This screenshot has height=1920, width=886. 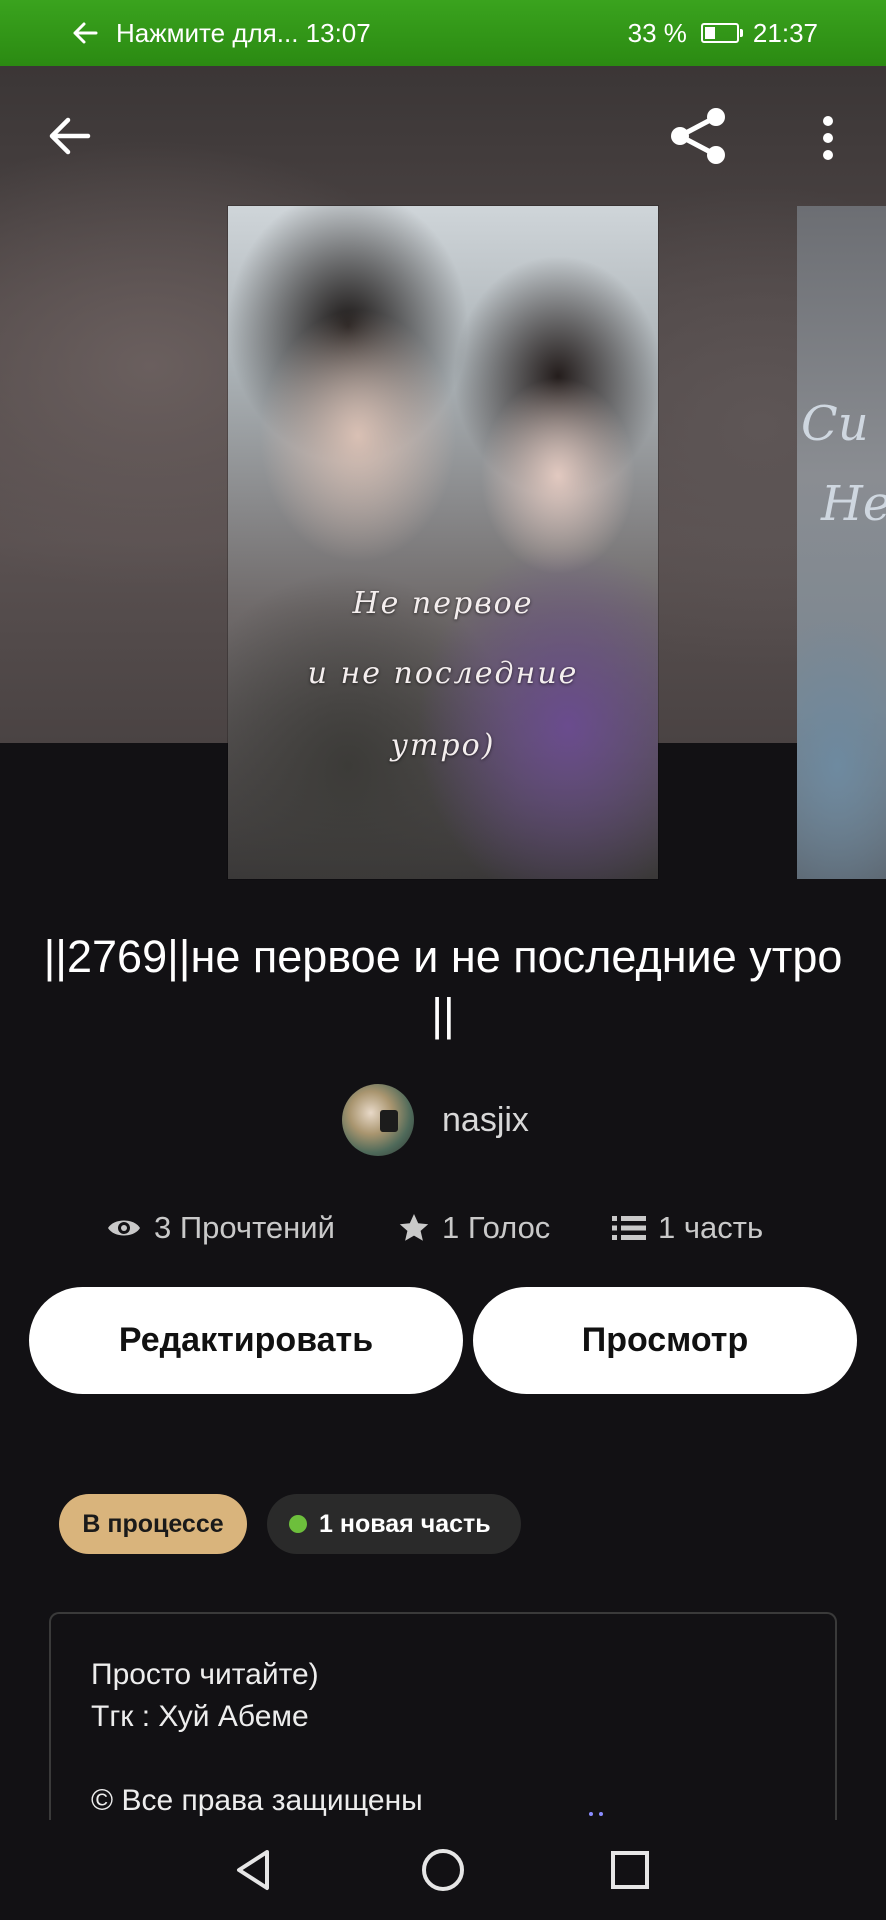 I want to click on description-line: © Все права защищены, so click(x=257, y=1800).